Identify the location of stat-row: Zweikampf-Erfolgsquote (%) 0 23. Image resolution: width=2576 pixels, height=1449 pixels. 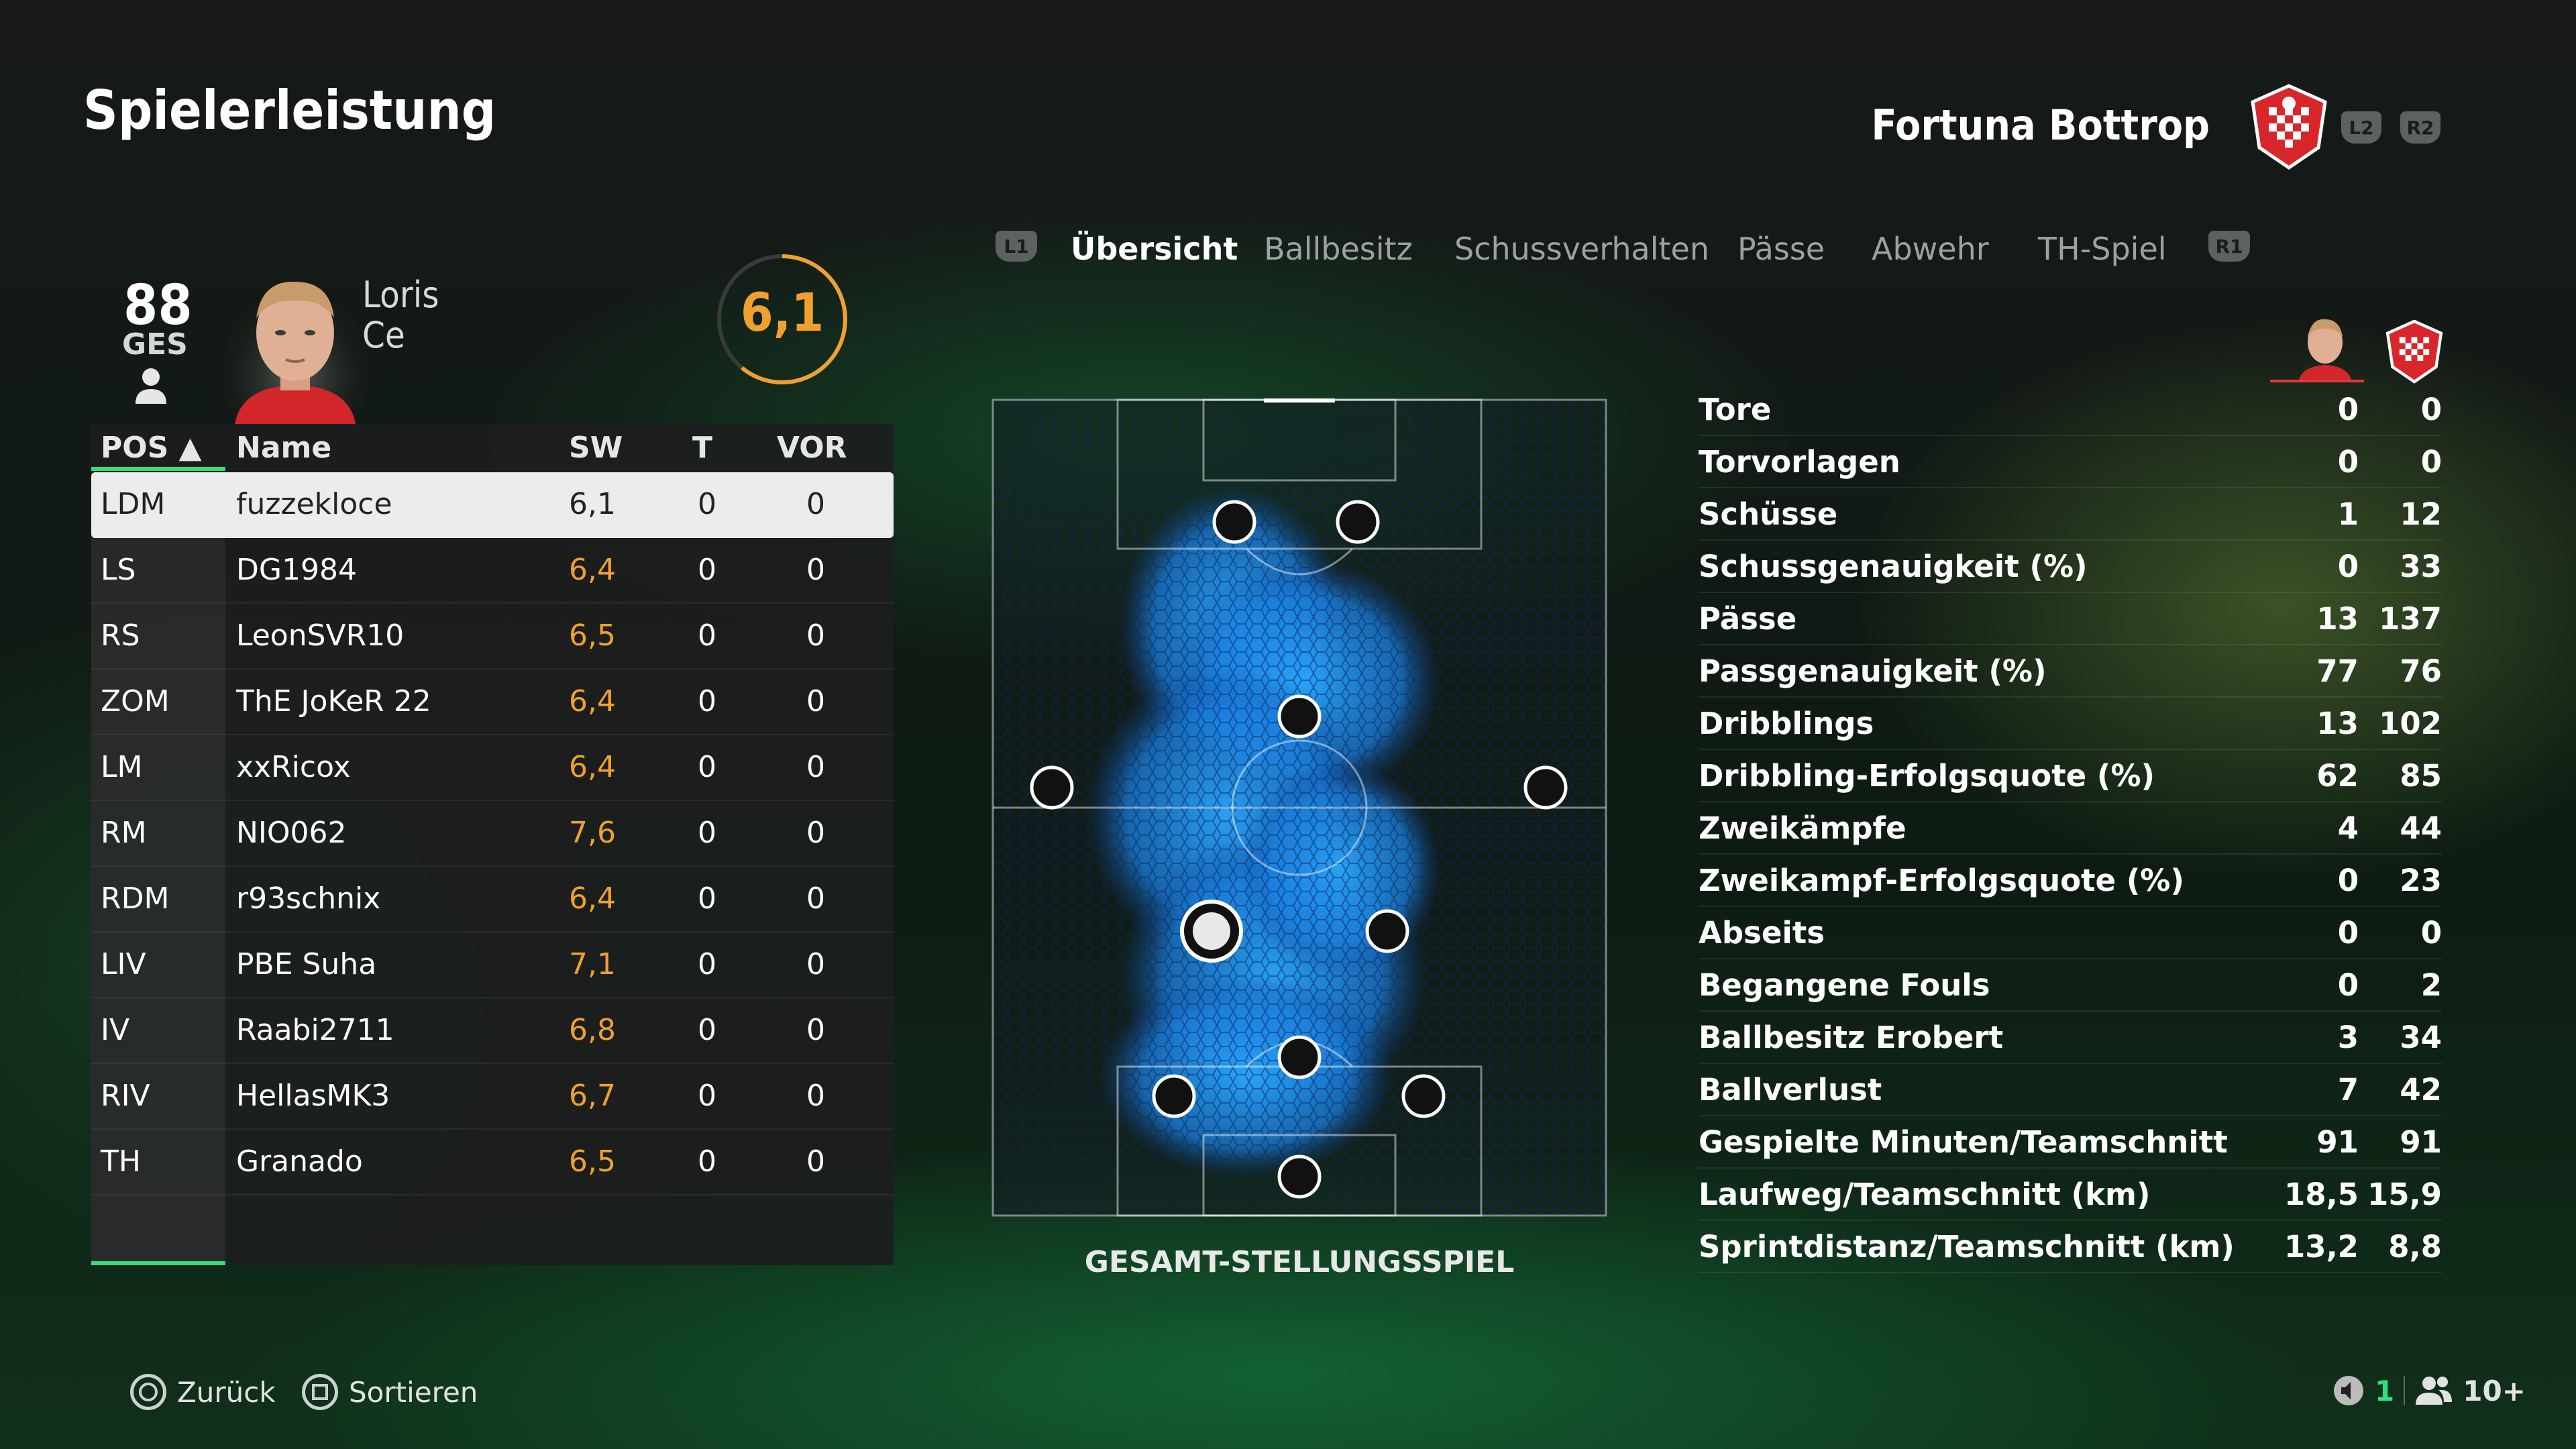
(2070, 880).